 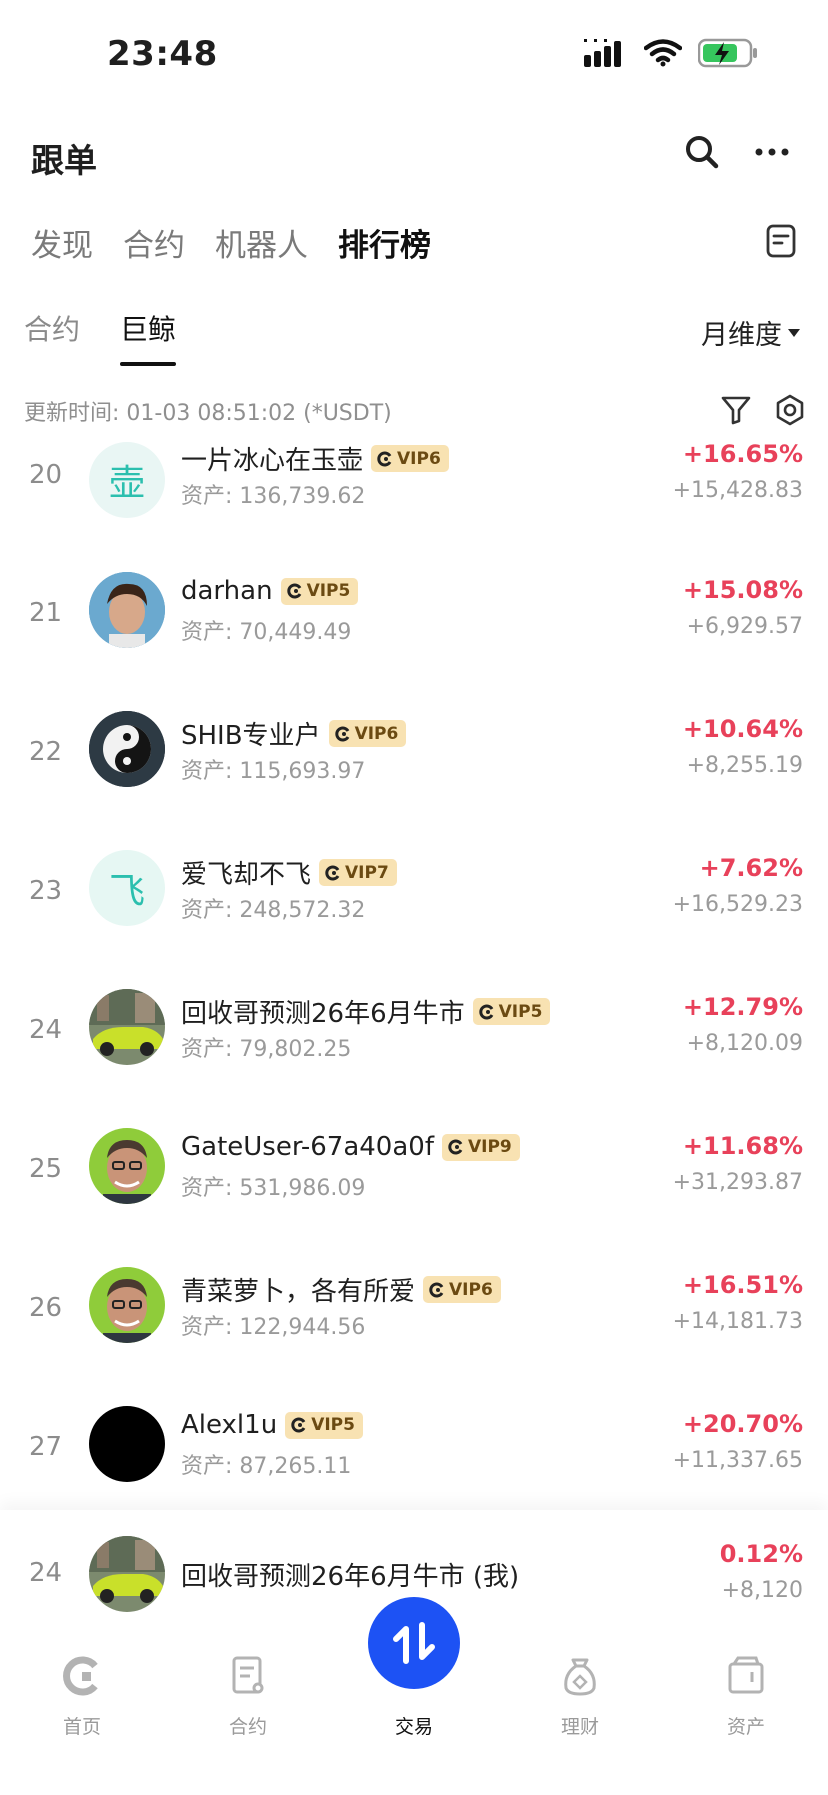 I want to click on pnl-amount: +31,293.87, so click(x=737, y=1182).